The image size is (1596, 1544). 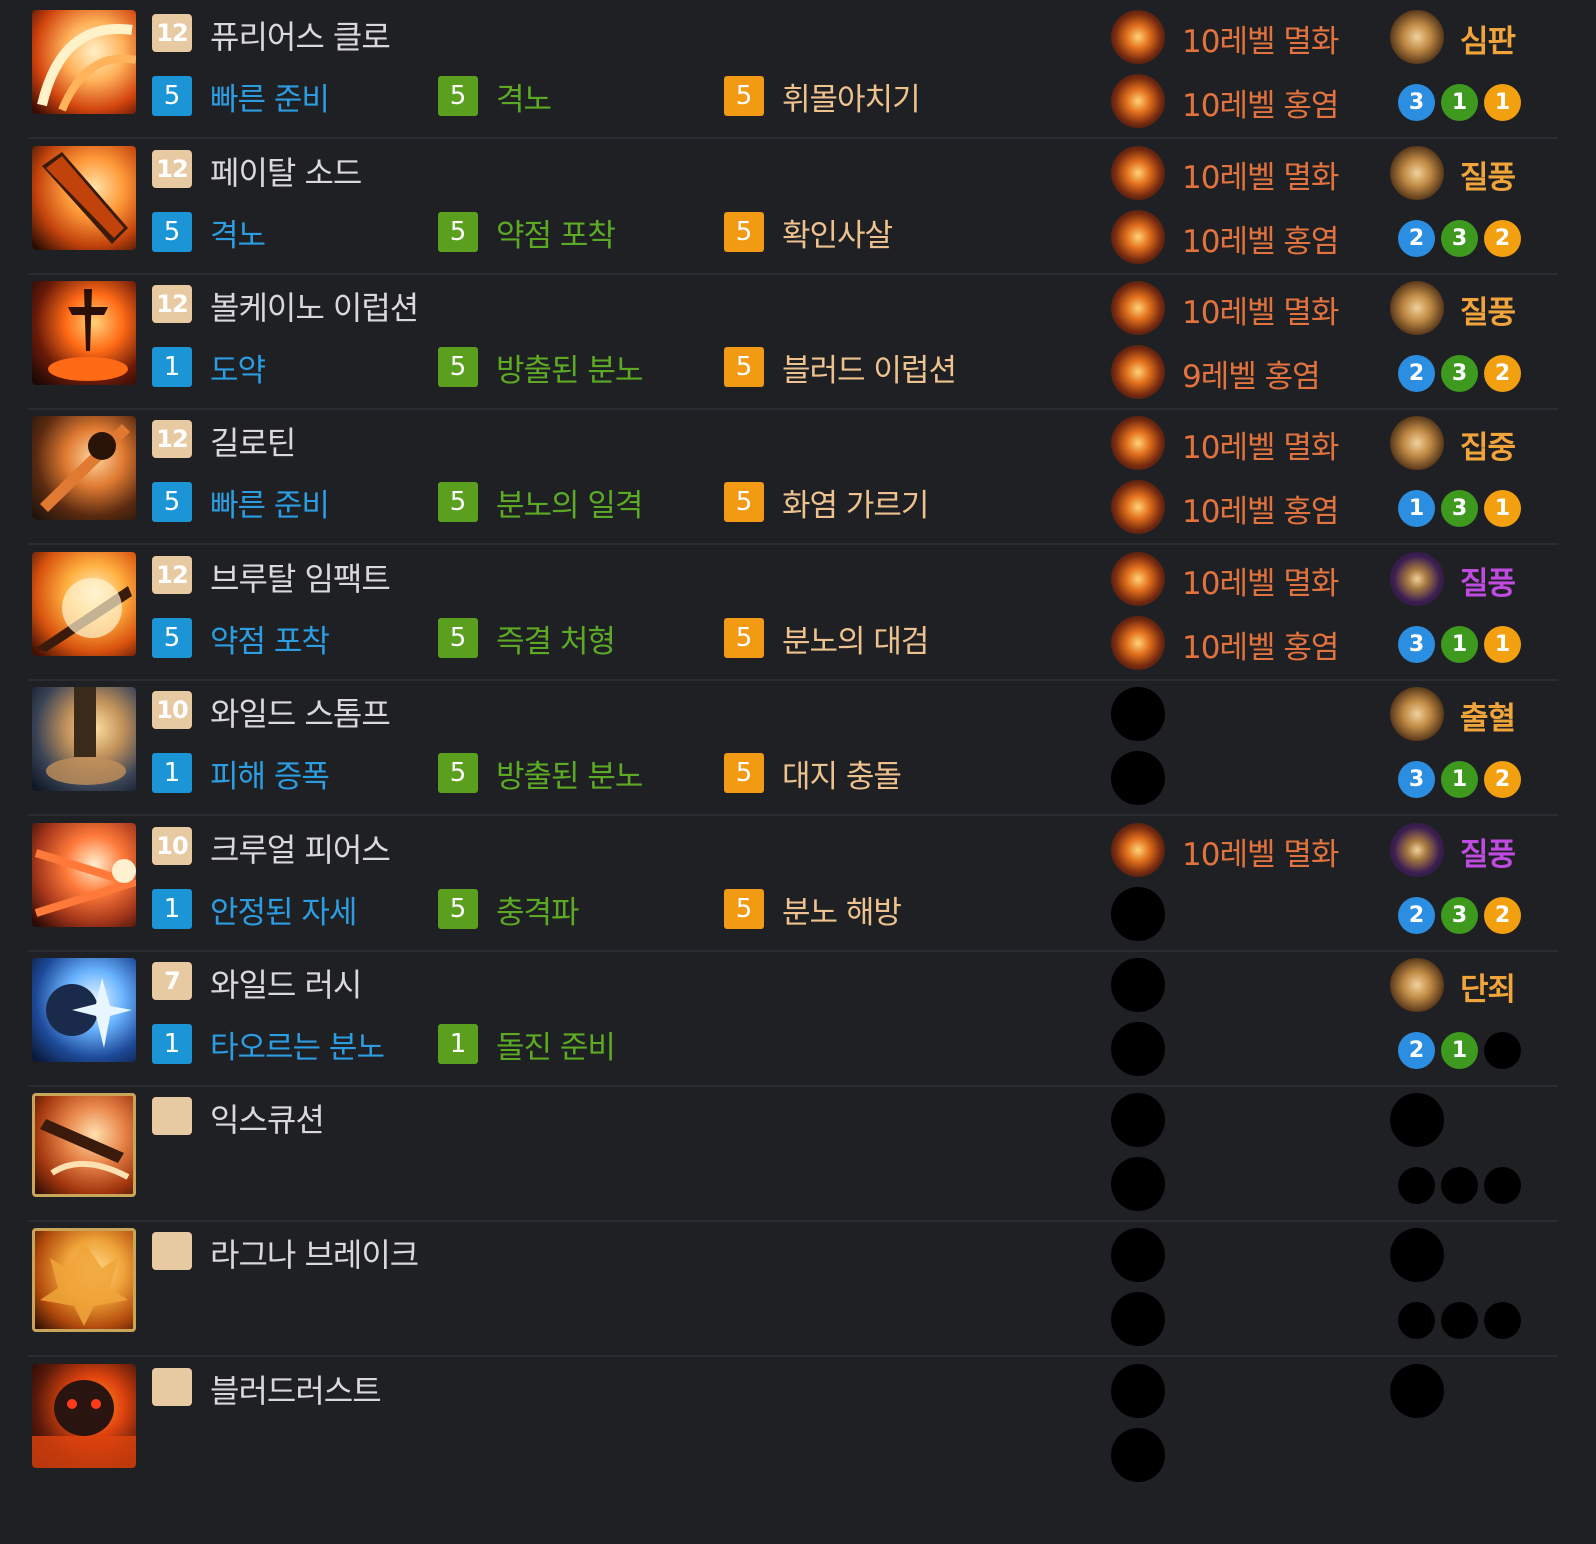 I want to click on tripod-dot-1: 3, so click(x=1416, y=102).